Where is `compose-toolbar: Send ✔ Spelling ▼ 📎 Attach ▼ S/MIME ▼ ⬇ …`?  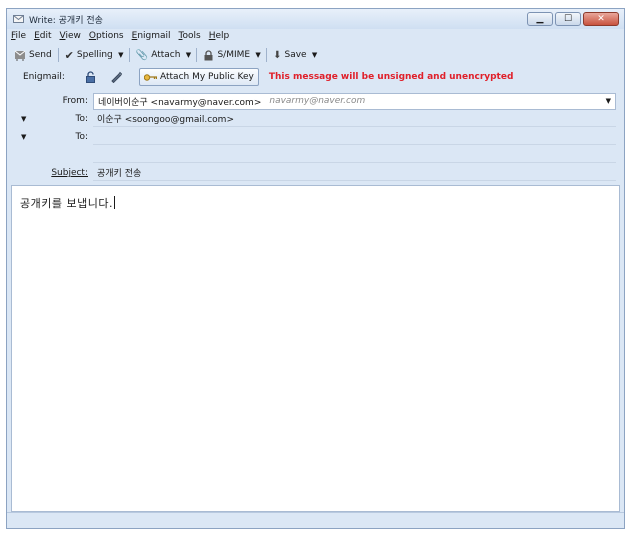 compose-toolbar: Send ✔ Spelling ▼ 📎 Attach ▼ S/MIME ▼ ⬇ … is located at coordinates (165, 55).